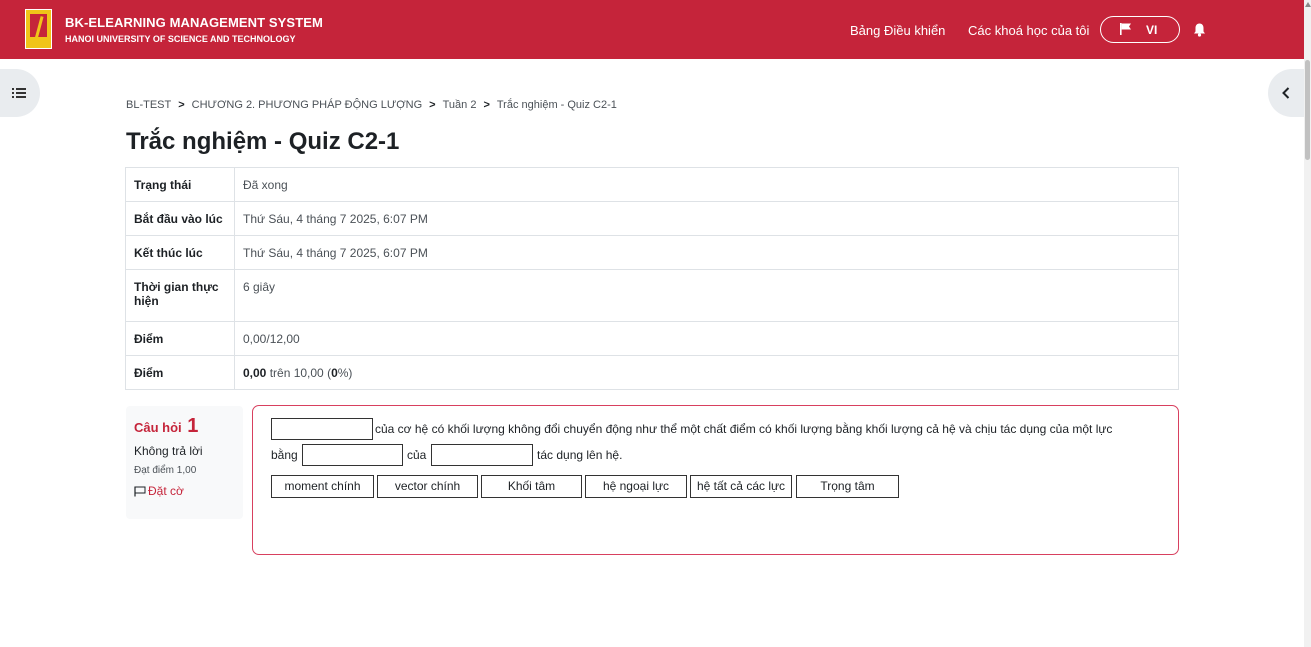 This screenshot has width=1311, height=647. Describe the element at coordinates (1307, 323) in the screenshot. I see `page-scrollbar` at that location.